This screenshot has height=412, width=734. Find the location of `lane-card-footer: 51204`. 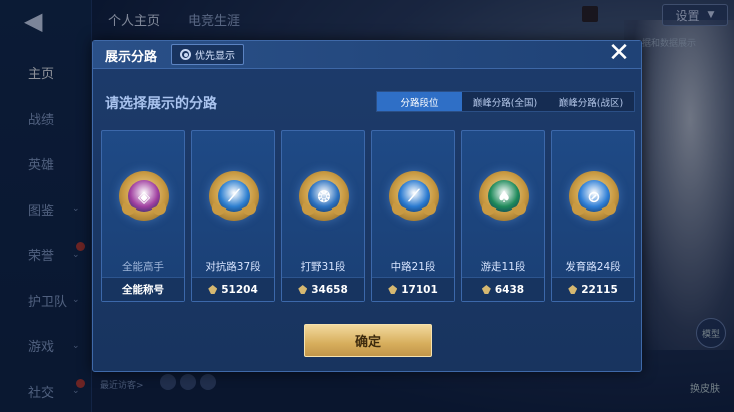

lane-card-footer: 51204 is located at coordinates (233, 289).